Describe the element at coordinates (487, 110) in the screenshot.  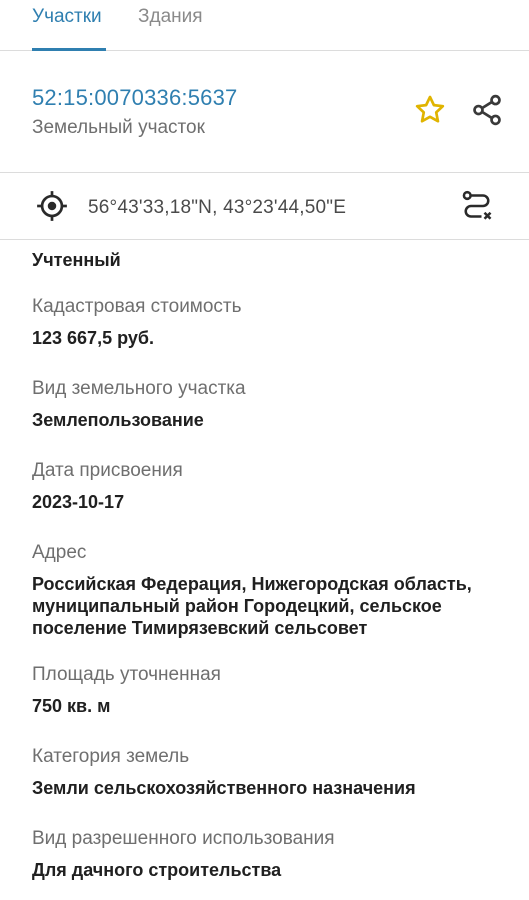
I see `share-icon` at that location.